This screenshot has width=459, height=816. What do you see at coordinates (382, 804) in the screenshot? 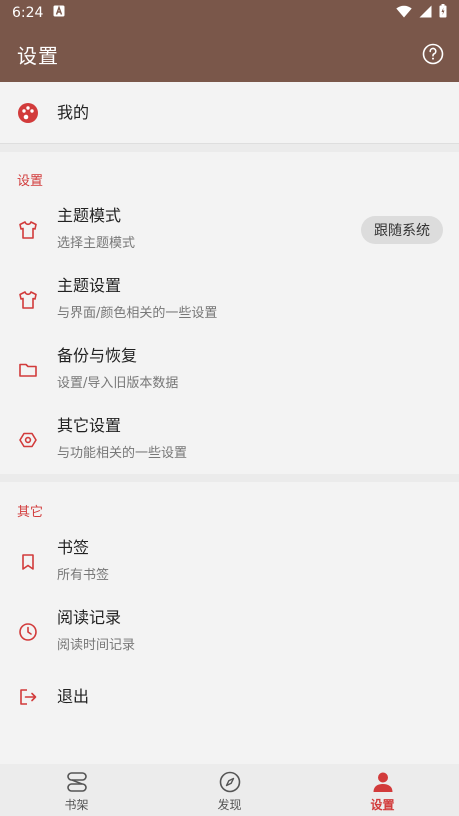
I see `nav-settings-label: 设置` at bounding box center [382, 804].